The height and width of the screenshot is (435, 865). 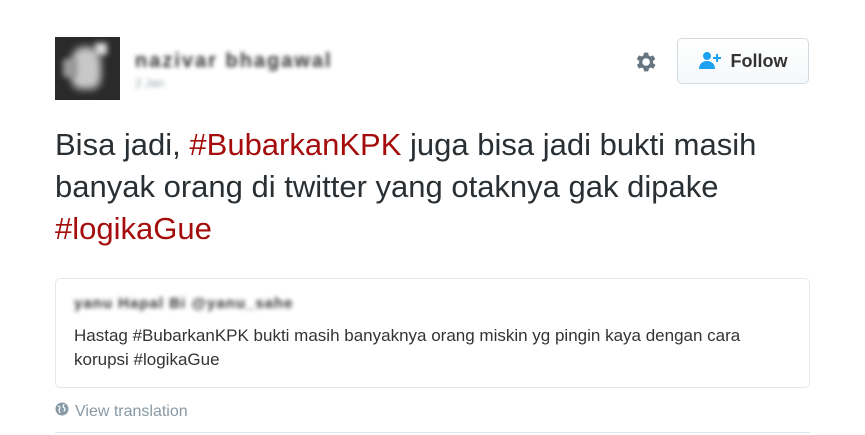 What do you see at coordinates (645, 62) in the screenshot?
I see `gear-icon` at bounding box center [645, 62].